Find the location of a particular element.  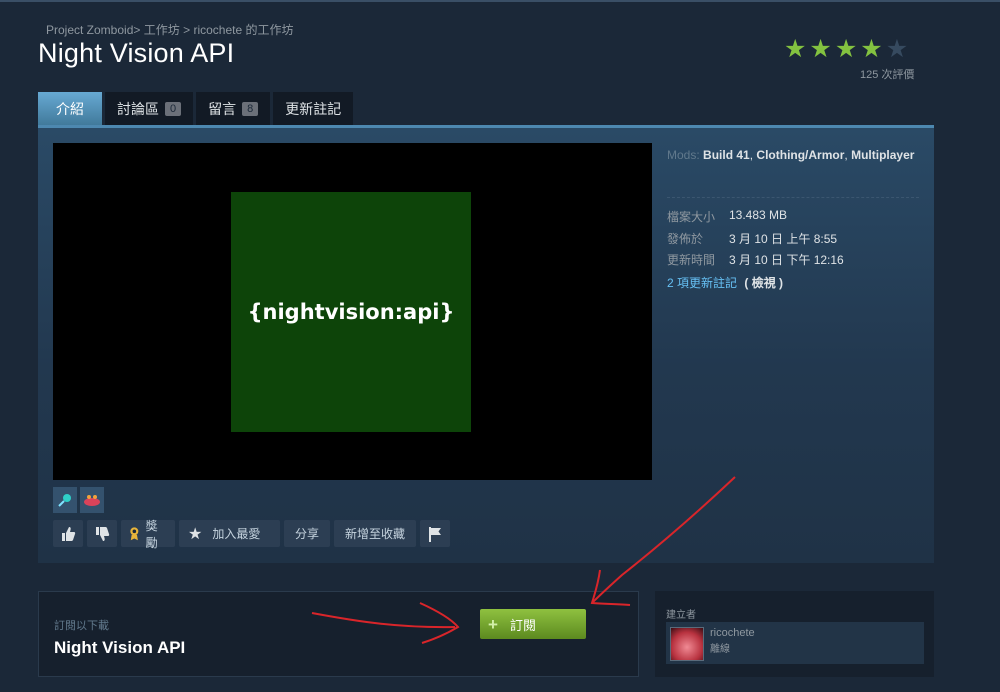

view-link: ( 檢視 ) is located at coordinates (763, 283).